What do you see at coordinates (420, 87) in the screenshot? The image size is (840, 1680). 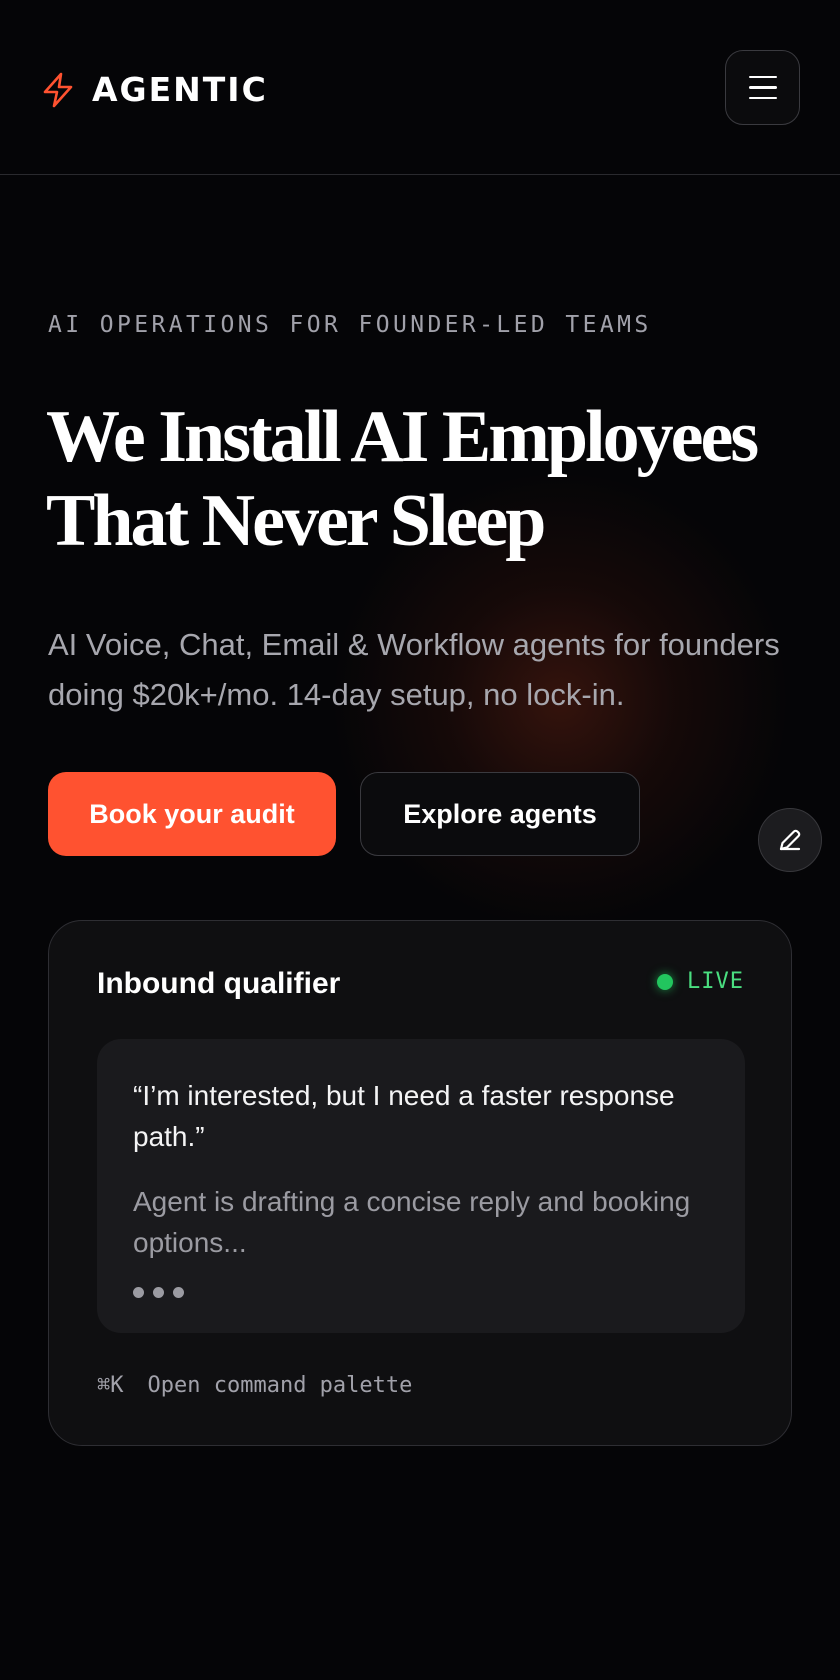 I see `site-header: AGENTIC` at bounding box center [420, 87].